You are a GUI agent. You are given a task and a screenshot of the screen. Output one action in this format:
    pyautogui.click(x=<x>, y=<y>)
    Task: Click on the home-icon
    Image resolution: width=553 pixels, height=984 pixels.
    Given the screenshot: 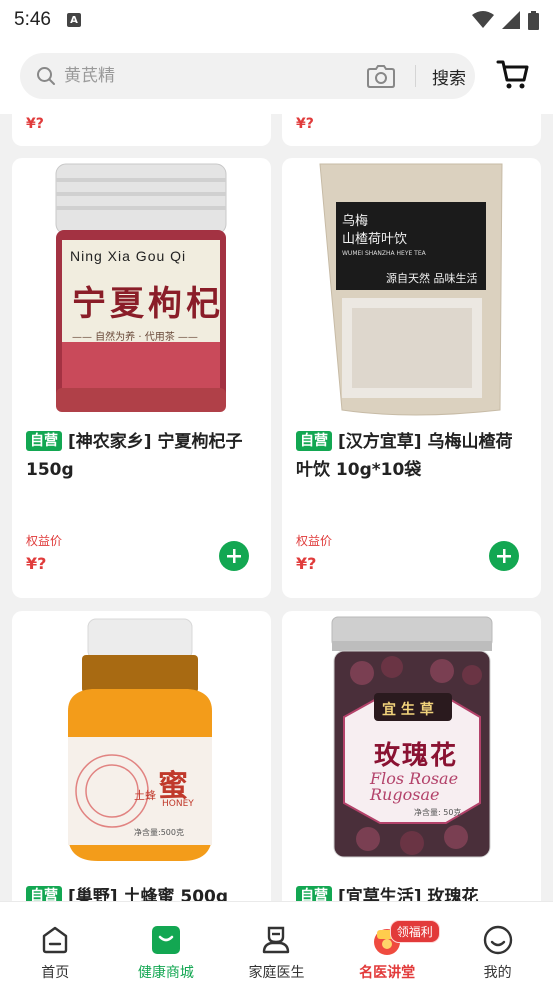 What is the action you would take?
    pyautogui.click(x=55, y=940)
    